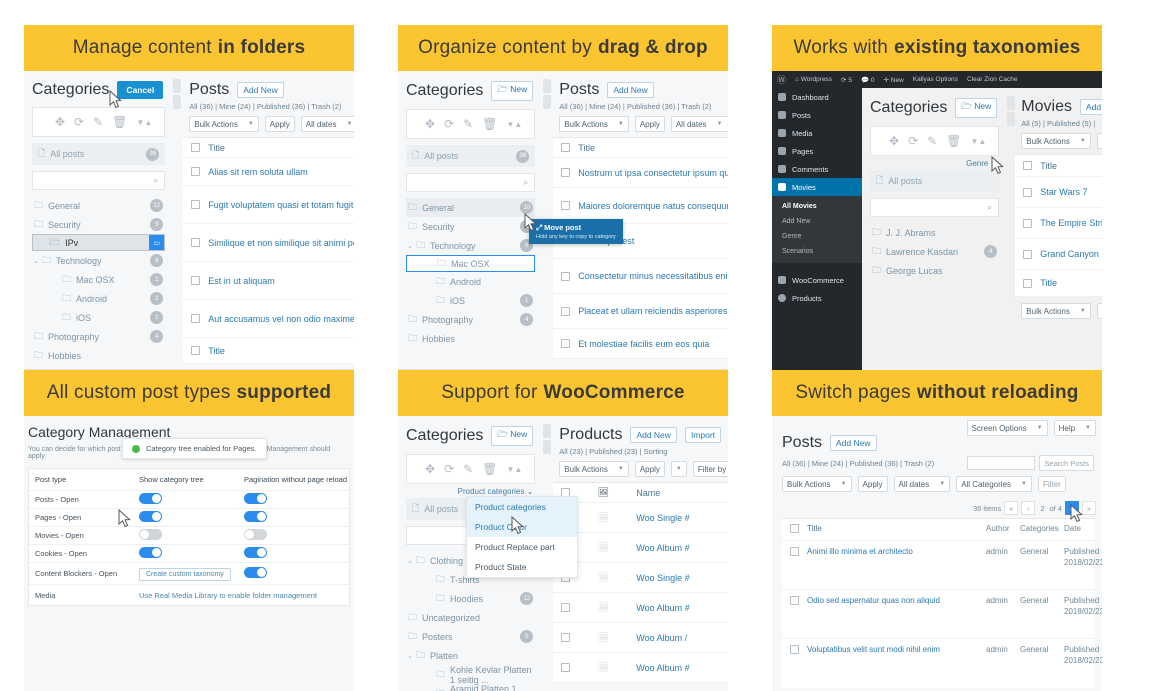  What do you see at coordinates (470, 245) in the screenshot?
I see `tree-item: ⌄ 🗀 Technology 6` at bounding box center [470, 245].